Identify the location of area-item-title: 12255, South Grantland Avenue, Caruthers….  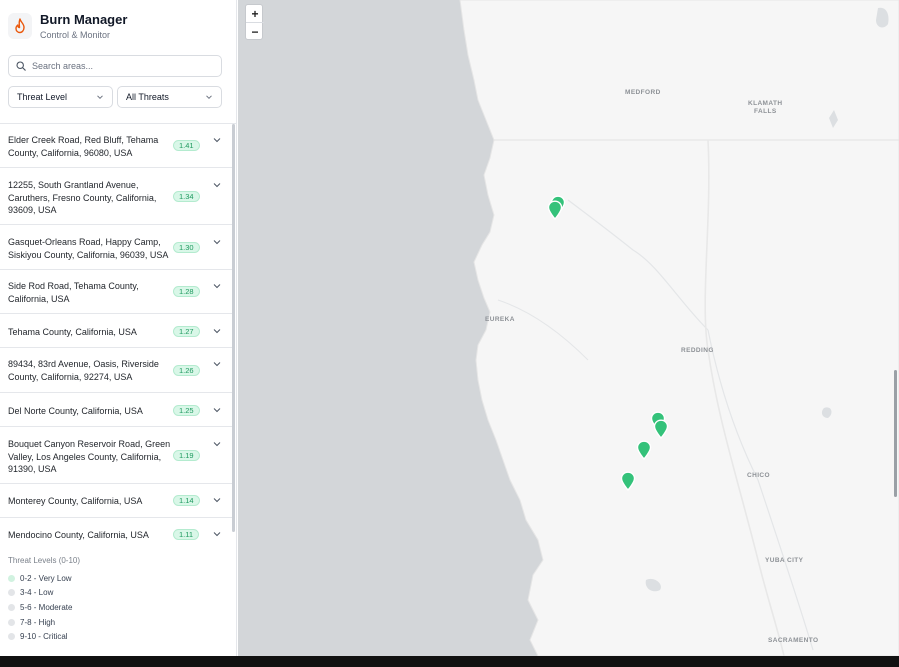
(82, 197).